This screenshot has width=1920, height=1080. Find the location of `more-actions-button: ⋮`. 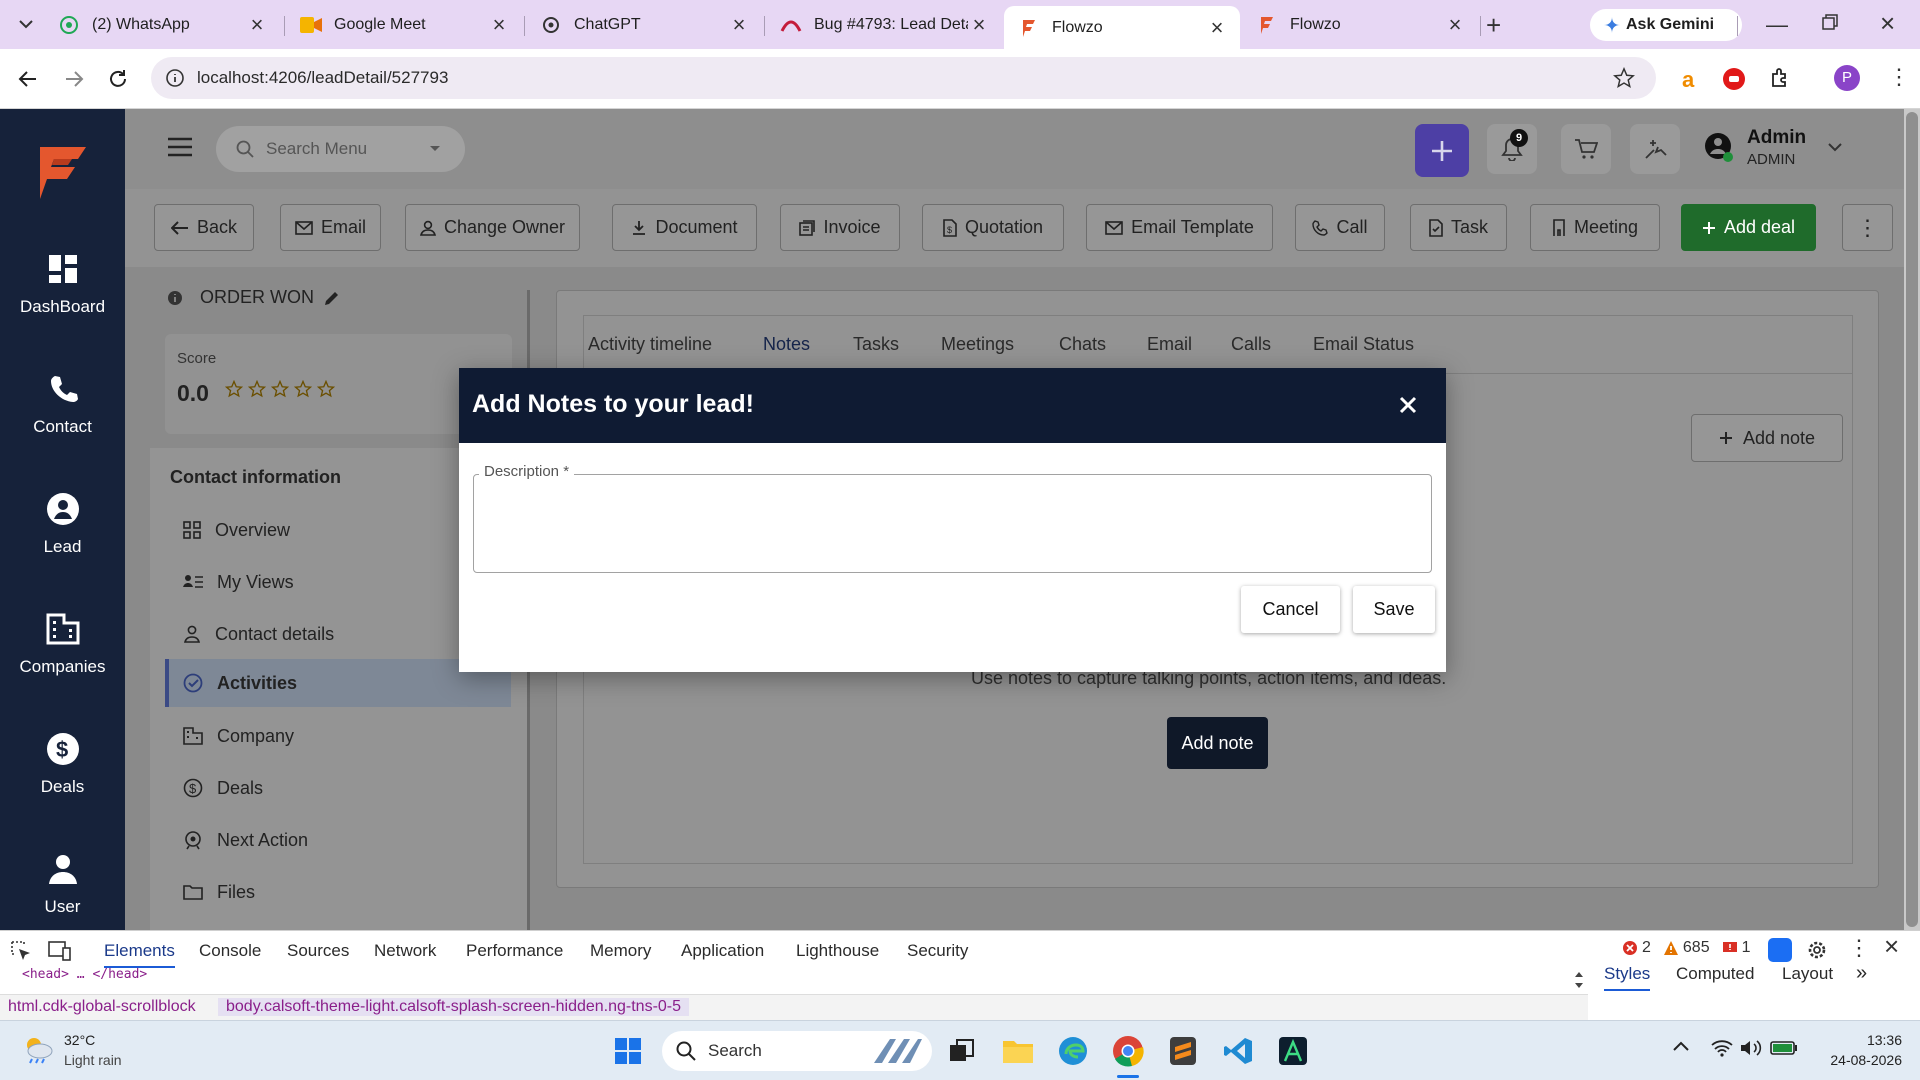

more-actions-button: ⋮ is located at coordinates (1867, 227).